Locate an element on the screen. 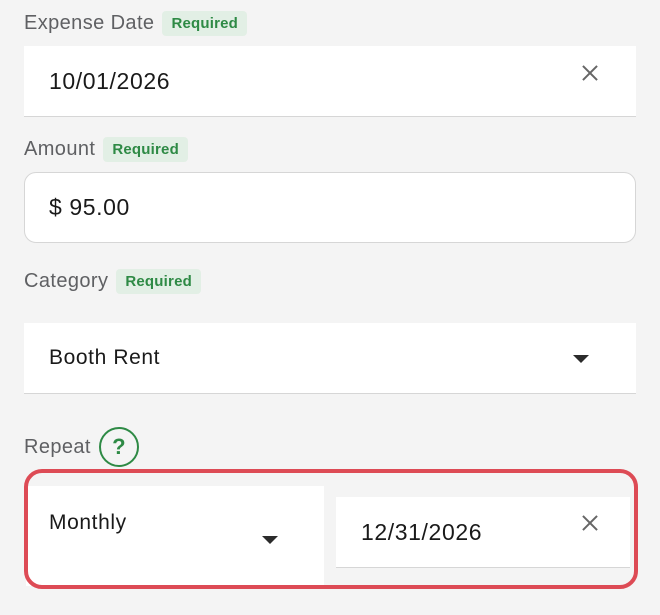 This screenshot has height=615, width=660. amount-label: Amount is located at coordinates (60, 149).